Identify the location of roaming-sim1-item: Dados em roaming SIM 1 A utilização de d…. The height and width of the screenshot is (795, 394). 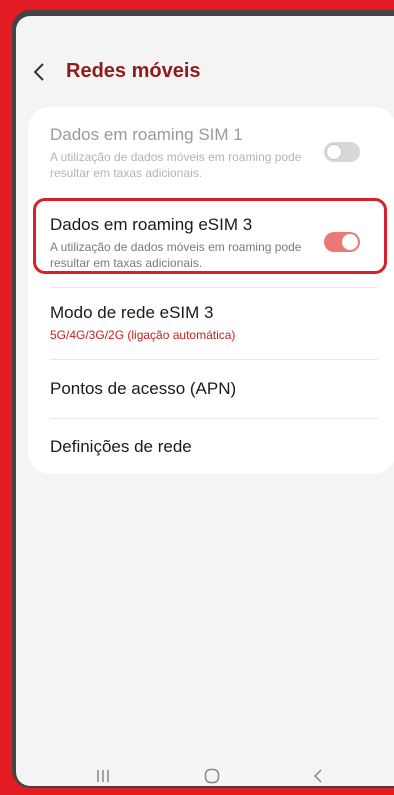
(210, 153).